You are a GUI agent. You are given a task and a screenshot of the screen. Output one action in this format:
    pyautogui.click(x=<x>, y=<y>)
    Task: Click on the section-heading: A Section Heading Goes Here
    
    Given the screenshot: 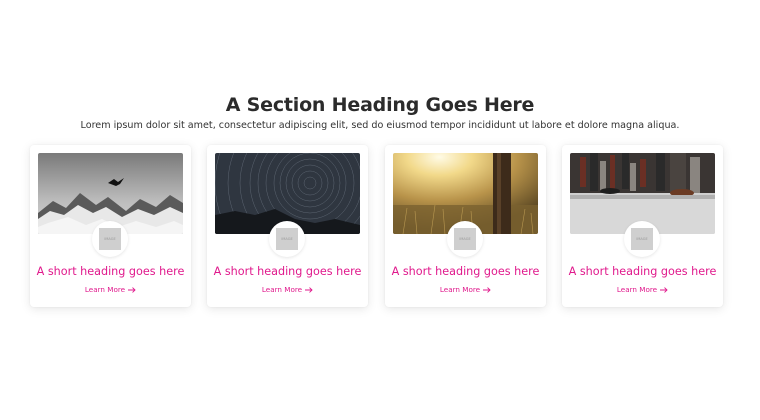 What is the action you would take?
    pyautogui.click(x=380, y=105)
    